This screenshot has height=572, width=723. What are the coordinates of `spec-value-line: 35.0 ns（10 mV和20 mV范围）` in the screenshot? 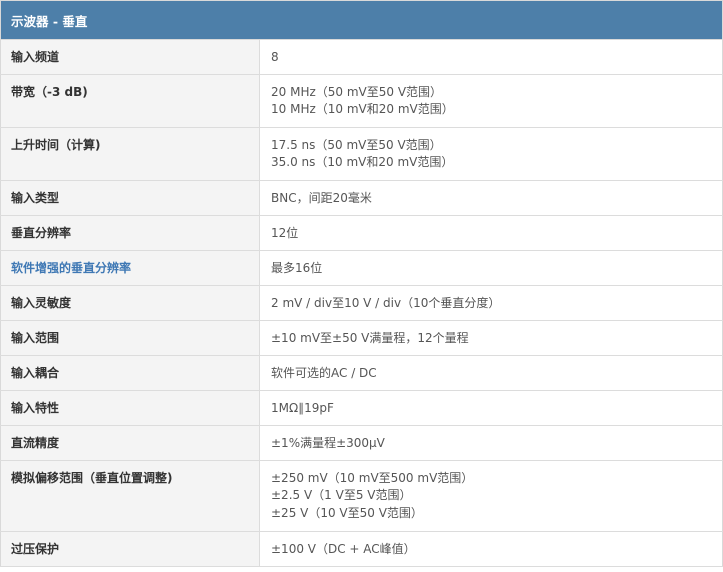 It's located at (362, 162).